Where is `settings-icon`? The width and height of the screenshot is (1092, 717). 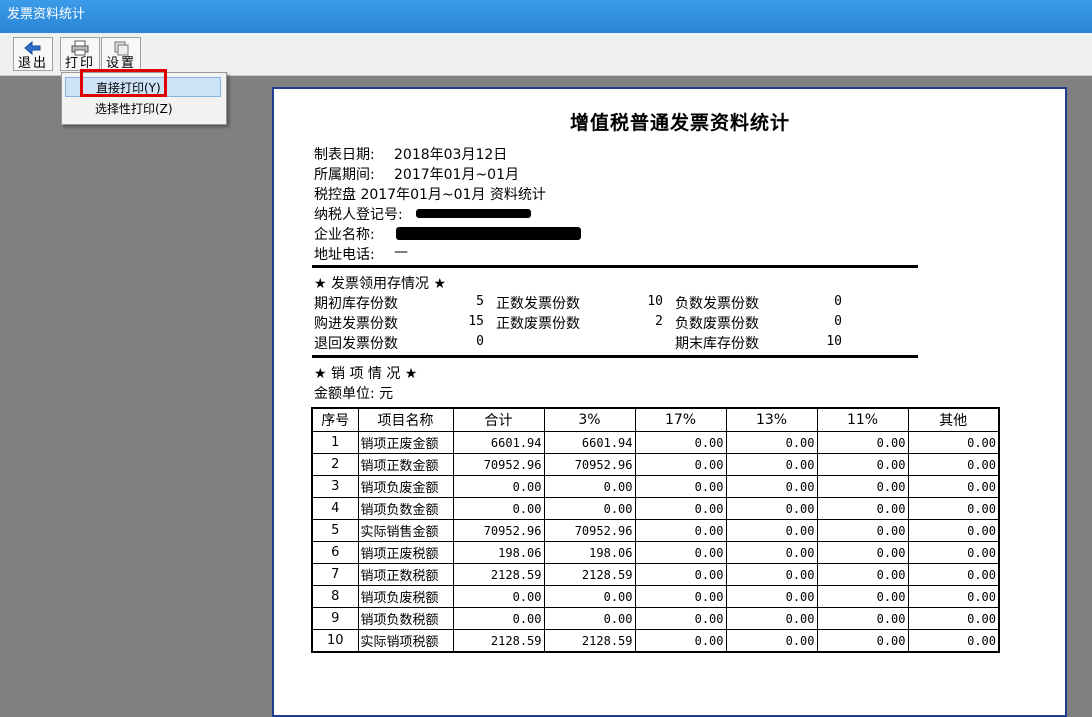
settings-icon is located at coordinates (121, 48).